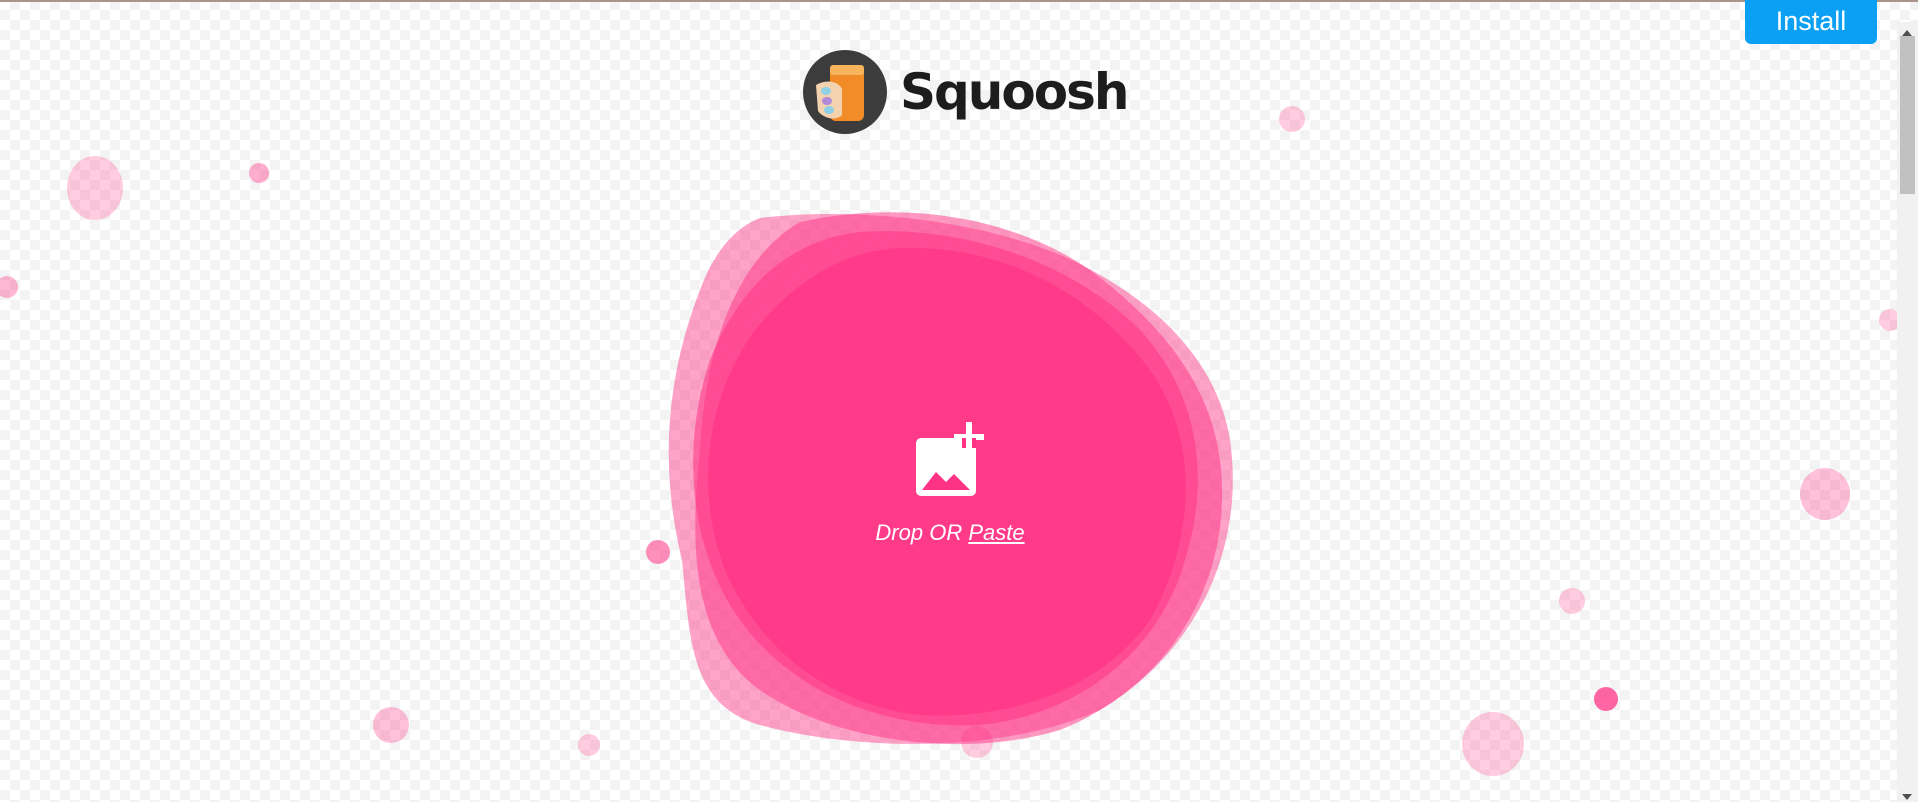  What do you see at coordinates (950, 460) in the screenshot?
I see `add-image-icon` at bounding box center [950, 460].